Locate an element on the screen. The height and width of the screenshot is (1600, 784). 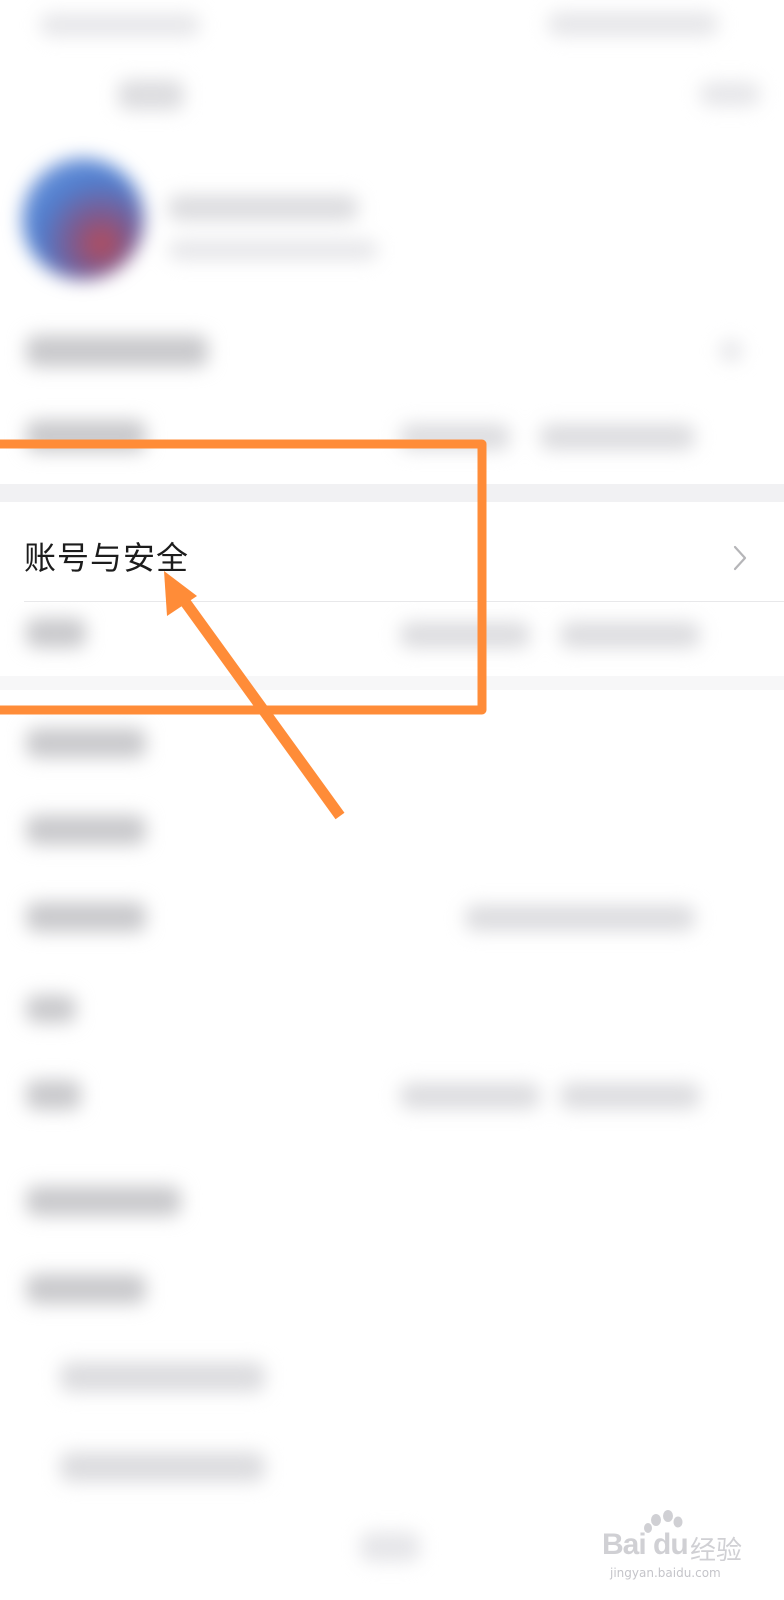
status-bar-right is located at coordinates (633, 24).